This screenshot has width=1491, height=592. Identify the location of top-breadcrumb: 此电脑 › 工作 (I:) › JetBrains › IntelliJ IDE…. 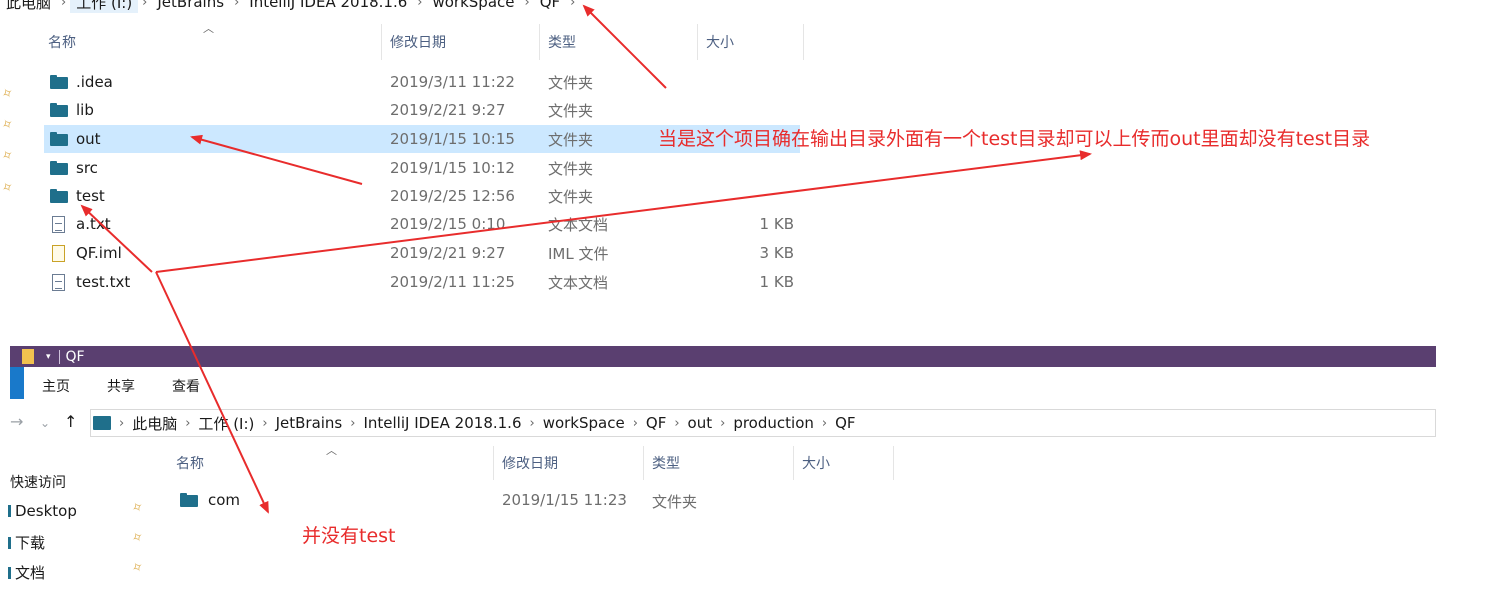
(360, 6).